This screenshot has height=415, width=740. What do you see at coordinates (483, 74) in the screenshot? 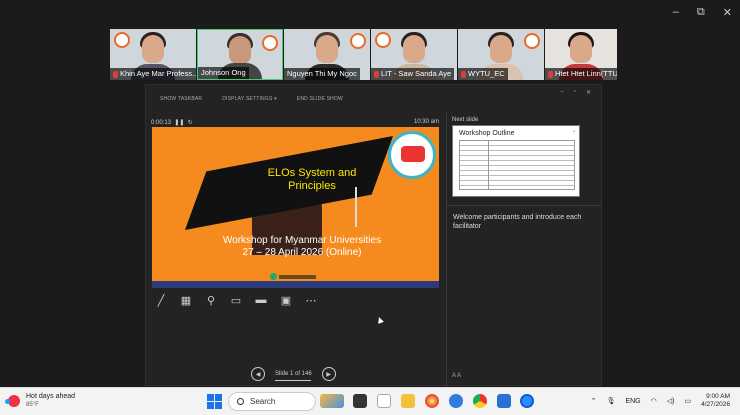
I see `participant-name: WYTU_EC` at bounding box center [483, 74].